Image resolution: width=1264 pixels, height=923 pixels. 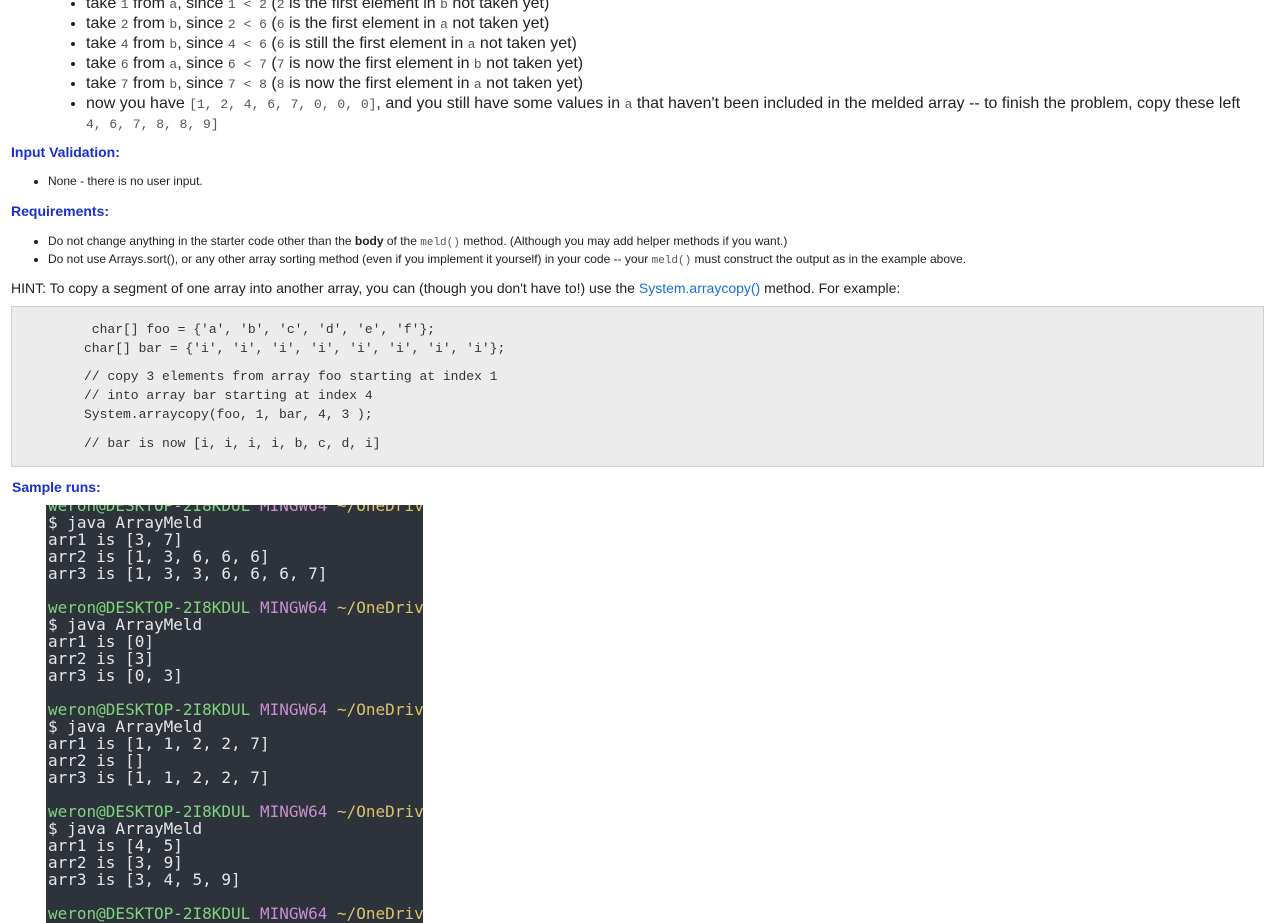 I want to click on code-line: System.arraycopy(foo, 1, bar, 4, 3 );, so click(x=228, y=414).